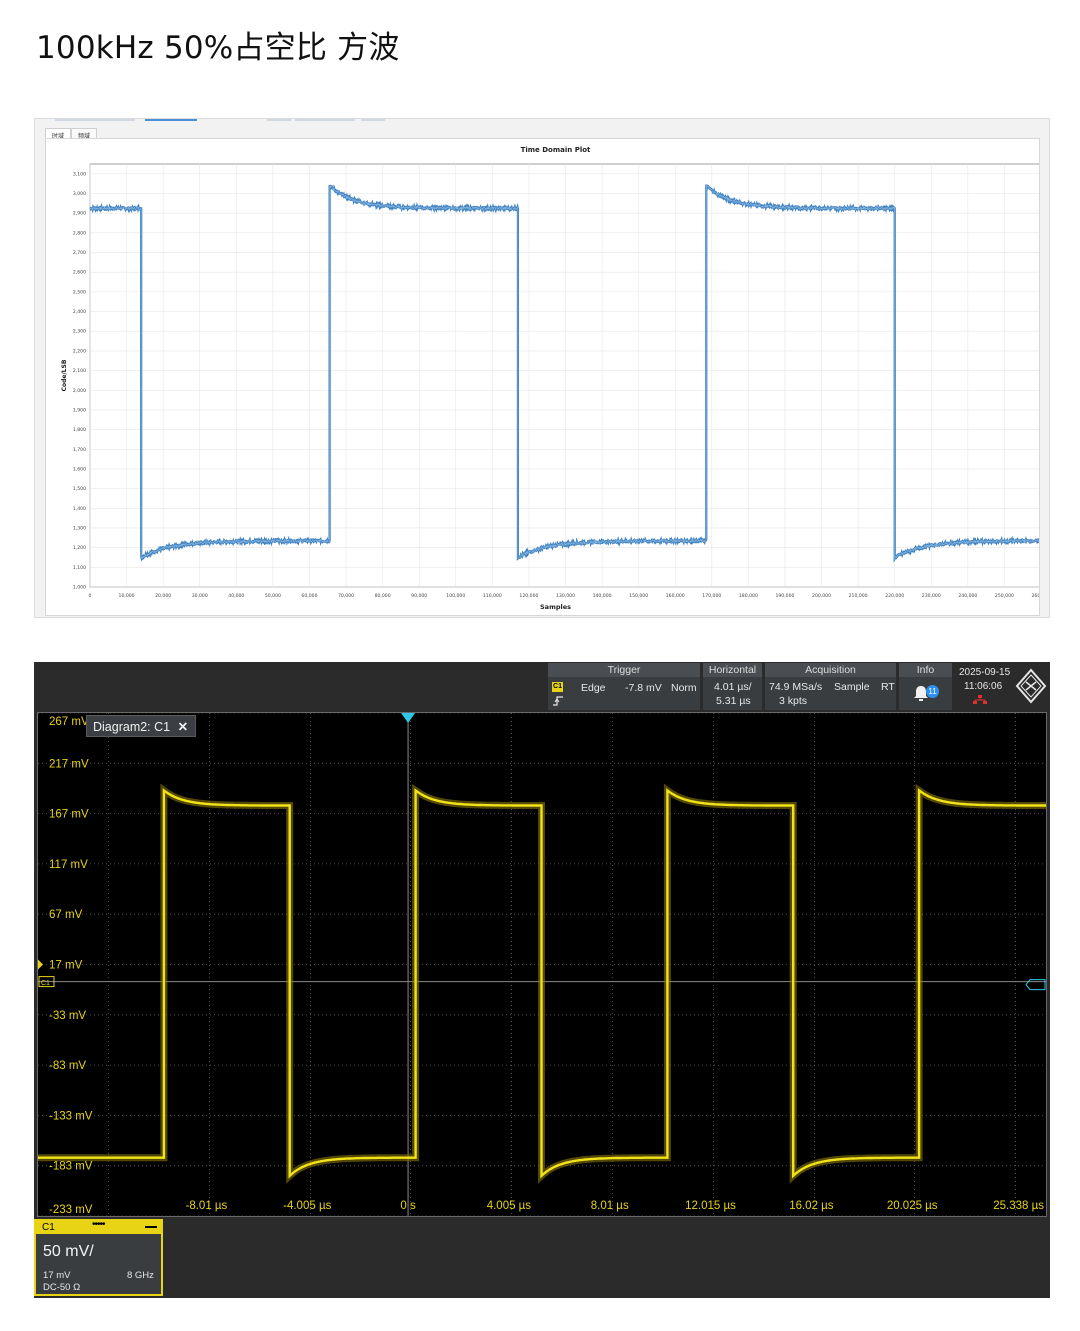 The height and width of the screenshot is (1331, 1080). I want to click on horizontal-position: 5.31 µs, so click(733, 701).